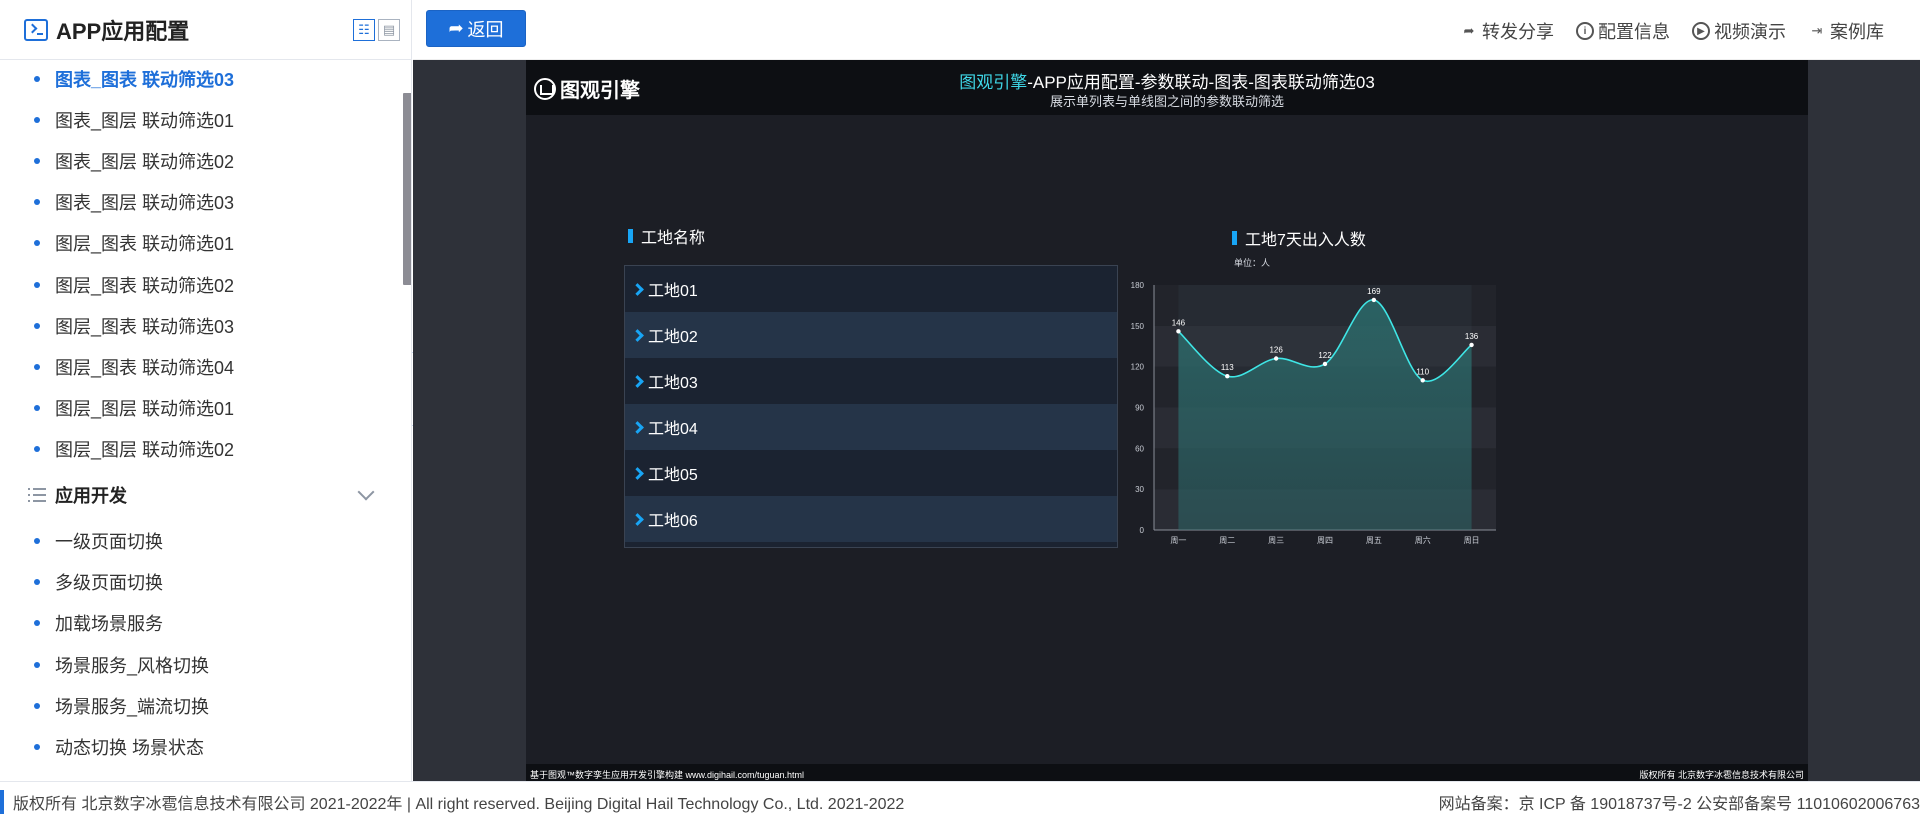 This screenshot has width=1920, height=823. Describe the element at coordinates (91, 496) in the screenshot. I see `sidebar-group-label: 应用开发` at that location.